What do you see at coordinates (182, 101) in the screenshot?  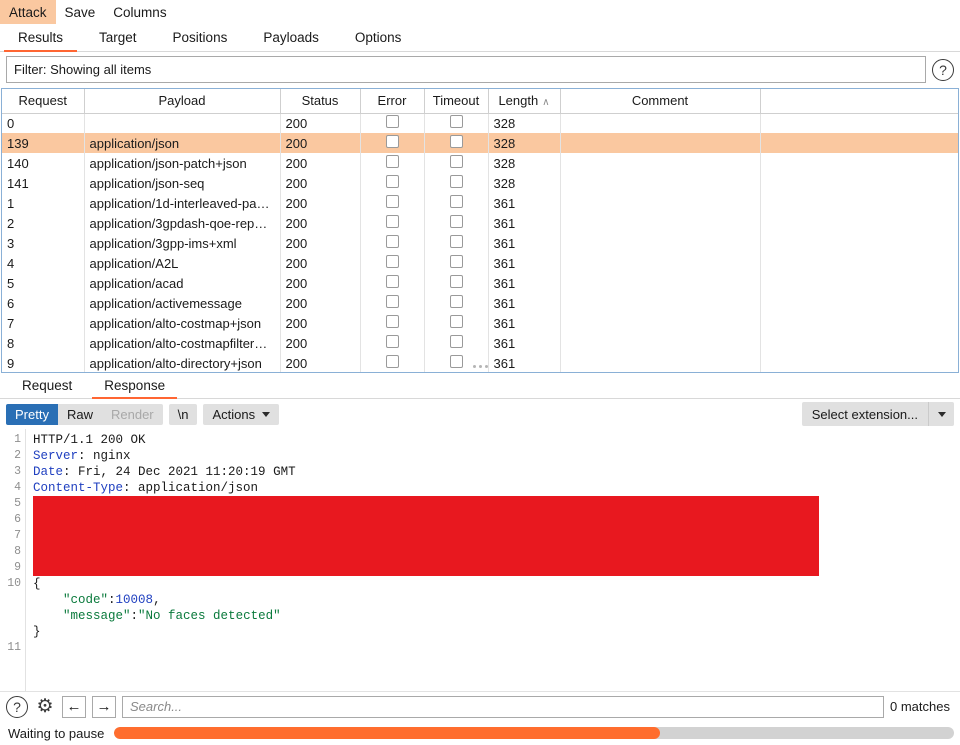 I see `column-header-payload: Payload` at bounding box center [182, 101].